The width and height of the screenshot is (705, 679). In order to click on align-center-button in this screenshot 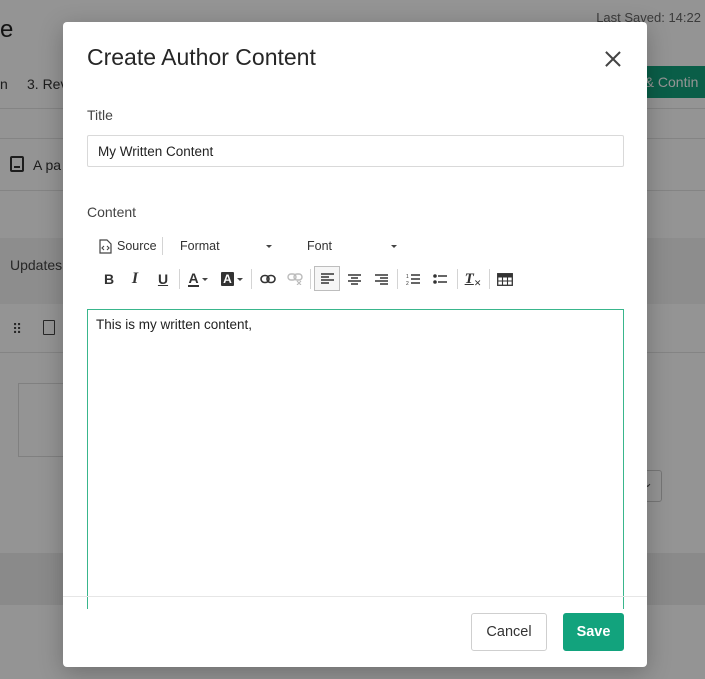, I will do `click(354, 279)`.